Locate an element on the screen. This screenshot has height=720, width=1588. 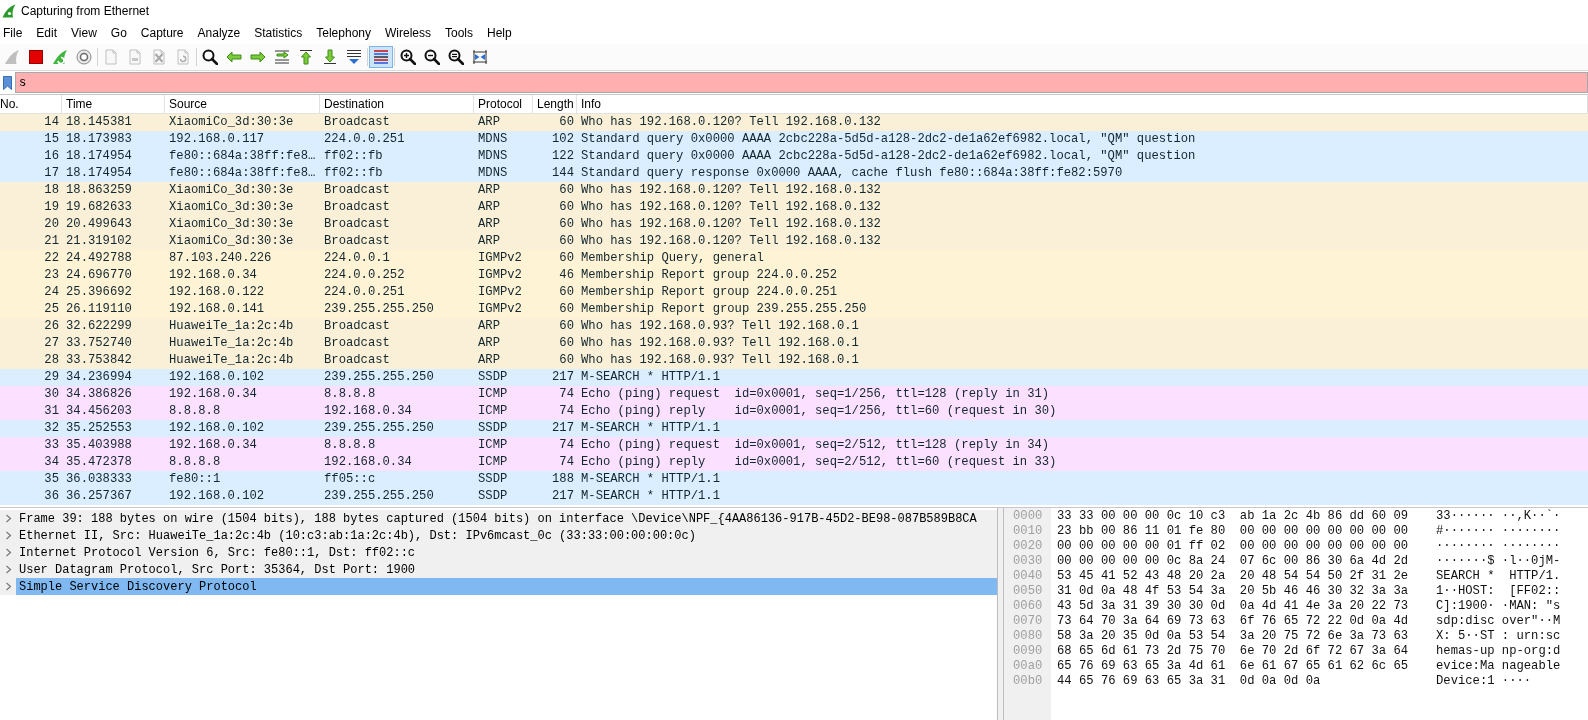
table-cell-text: HuaweiTe_1a:2c:4b is located at coordinates (231, 326).